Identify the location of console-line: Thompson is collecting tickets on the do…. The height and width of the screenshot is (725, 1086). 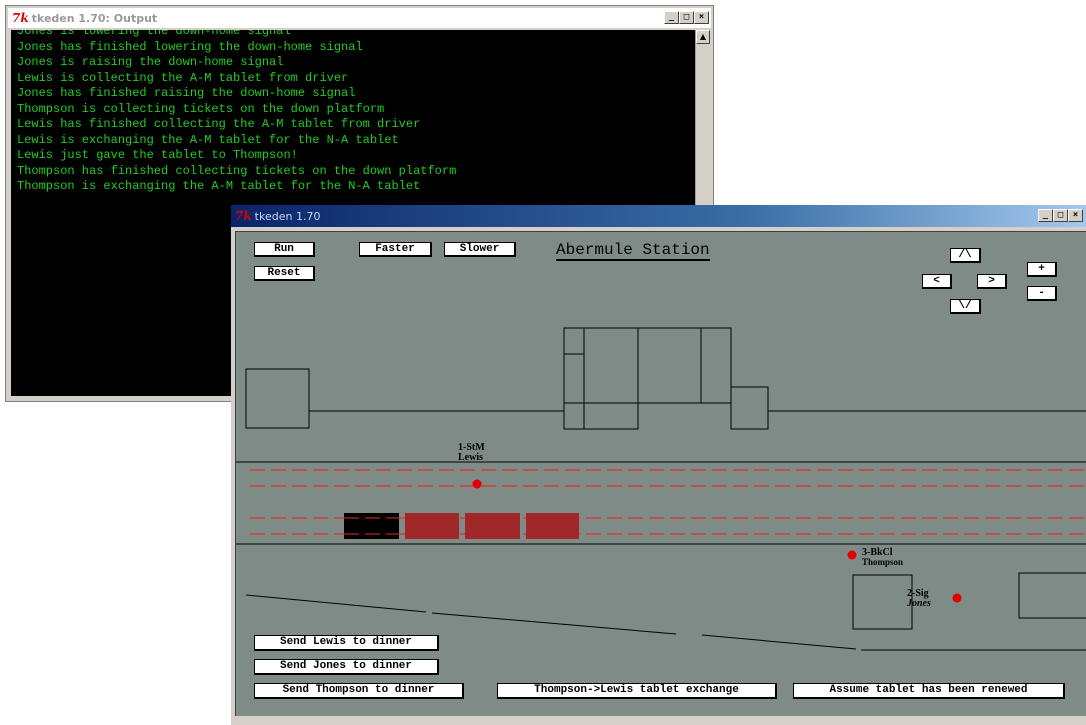
(201, 108).